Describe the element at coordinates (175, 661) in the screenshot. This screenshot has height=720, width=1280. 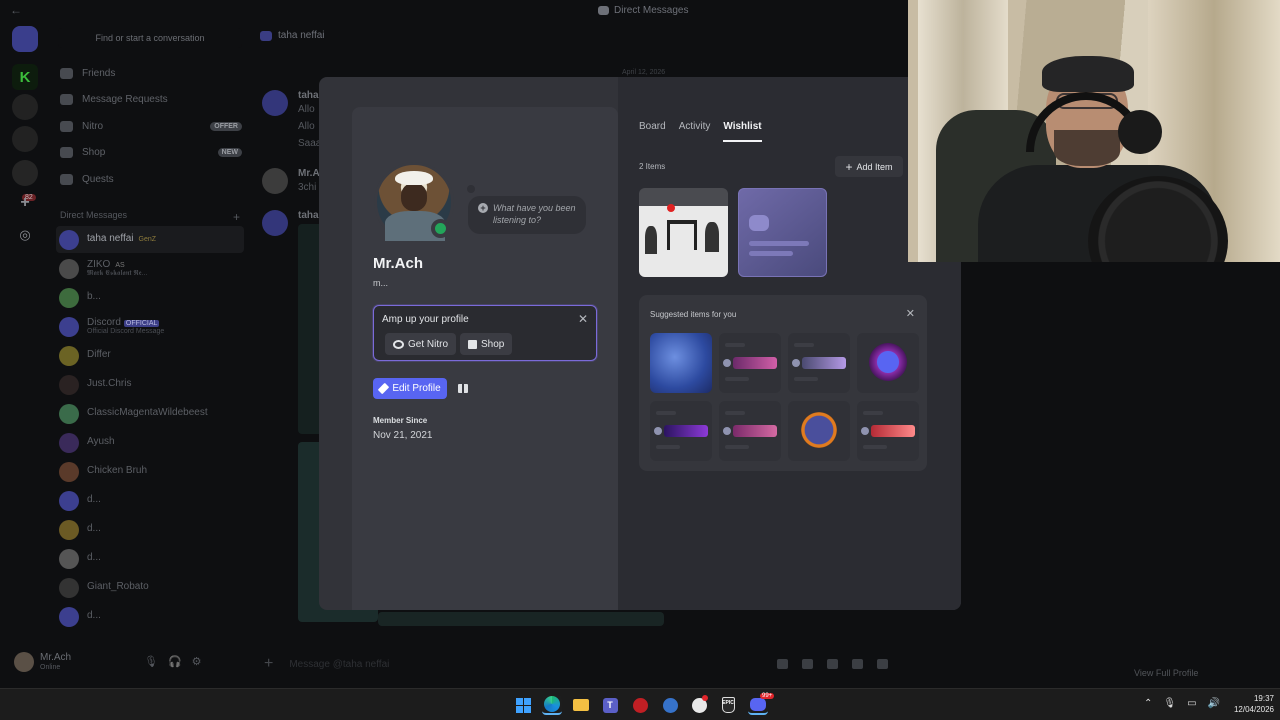
I see `headphones-icon: 🎧` at that location.